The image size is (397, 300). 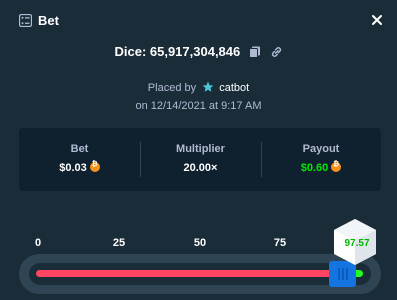 What do you see at coordinates (321, 149) in the screenshot?
I see `payout-label: Payout` at bounding box center [321, 149].